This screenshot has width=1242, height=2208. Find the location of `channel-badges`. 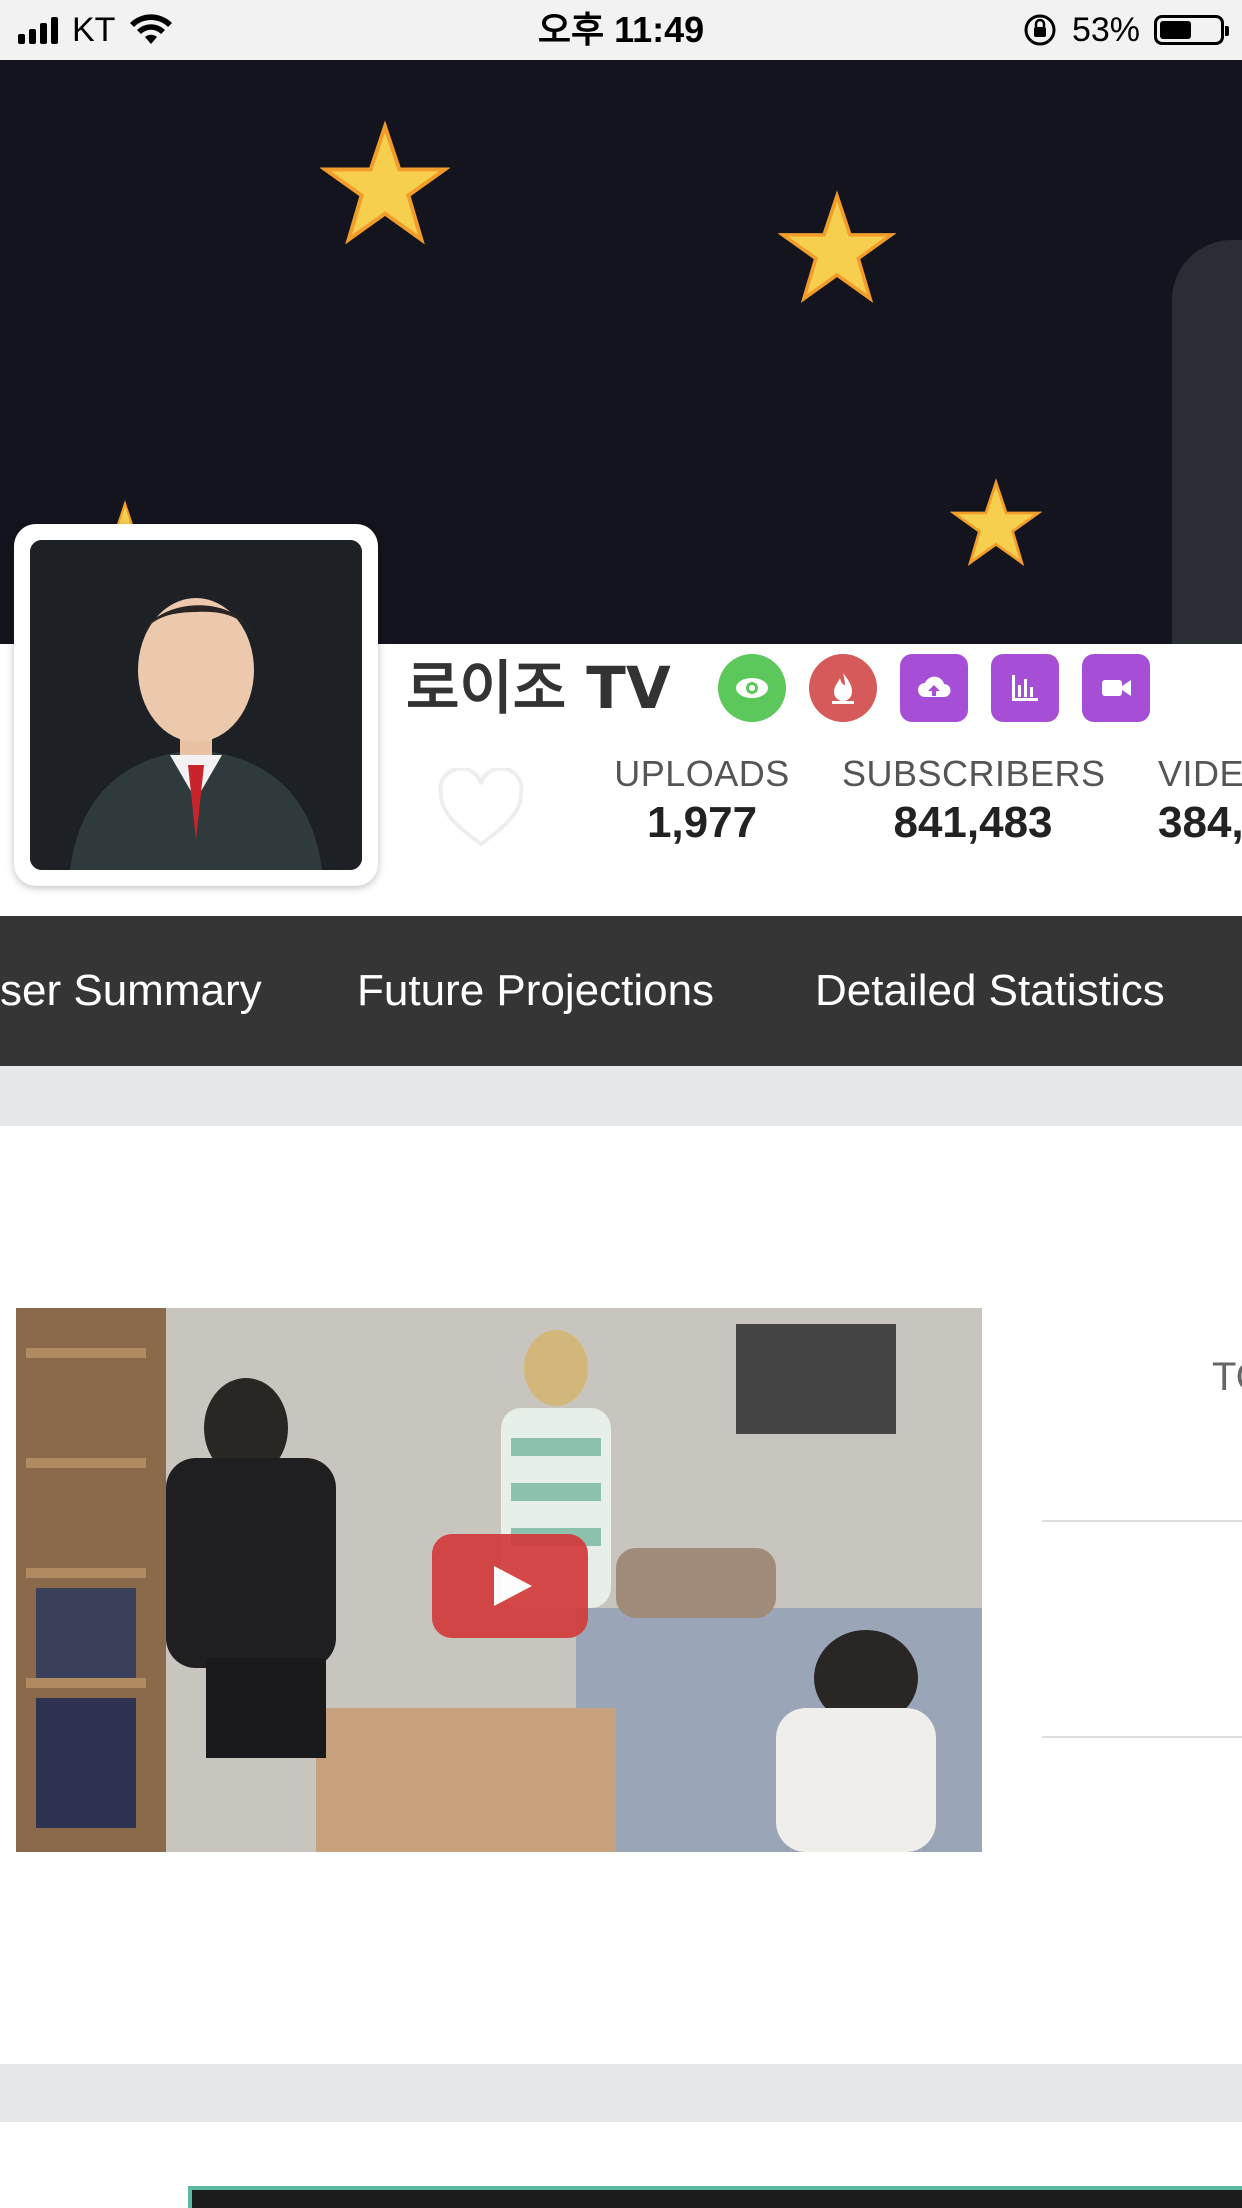

channel-badges is located at coordinates (934, 688).